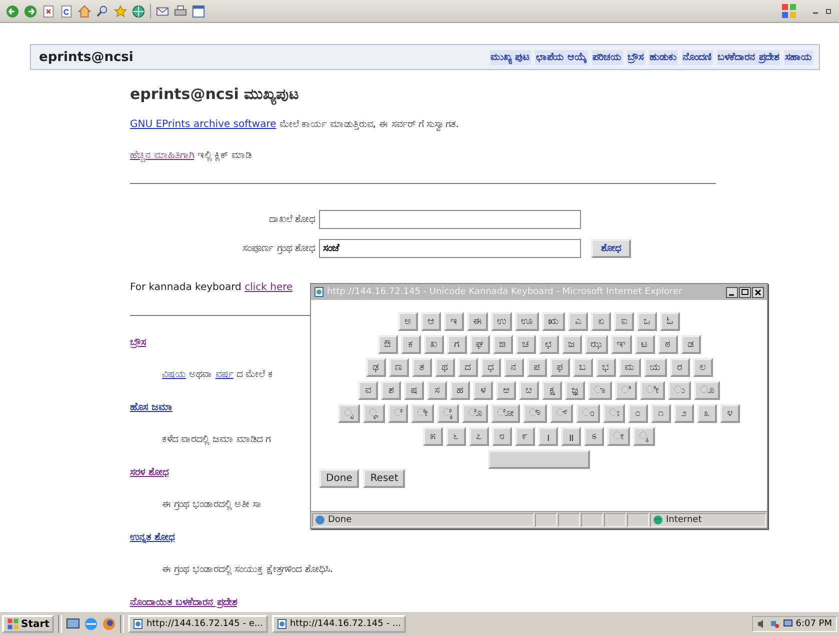  Describe the element at coordinates (268, 287) in the screenshot. I see `keyboard-link: click here` at that location.